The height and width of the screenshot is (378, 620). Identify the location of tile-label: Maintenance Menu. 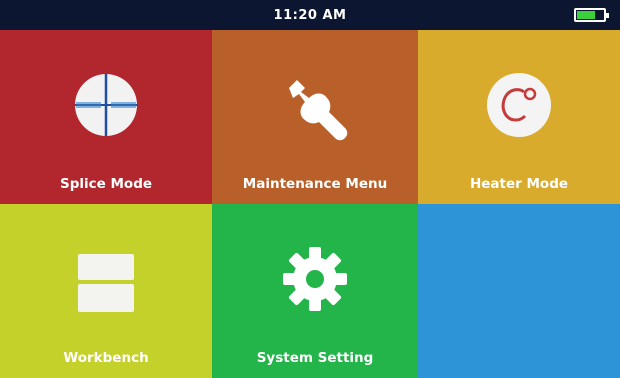
(315, 184).